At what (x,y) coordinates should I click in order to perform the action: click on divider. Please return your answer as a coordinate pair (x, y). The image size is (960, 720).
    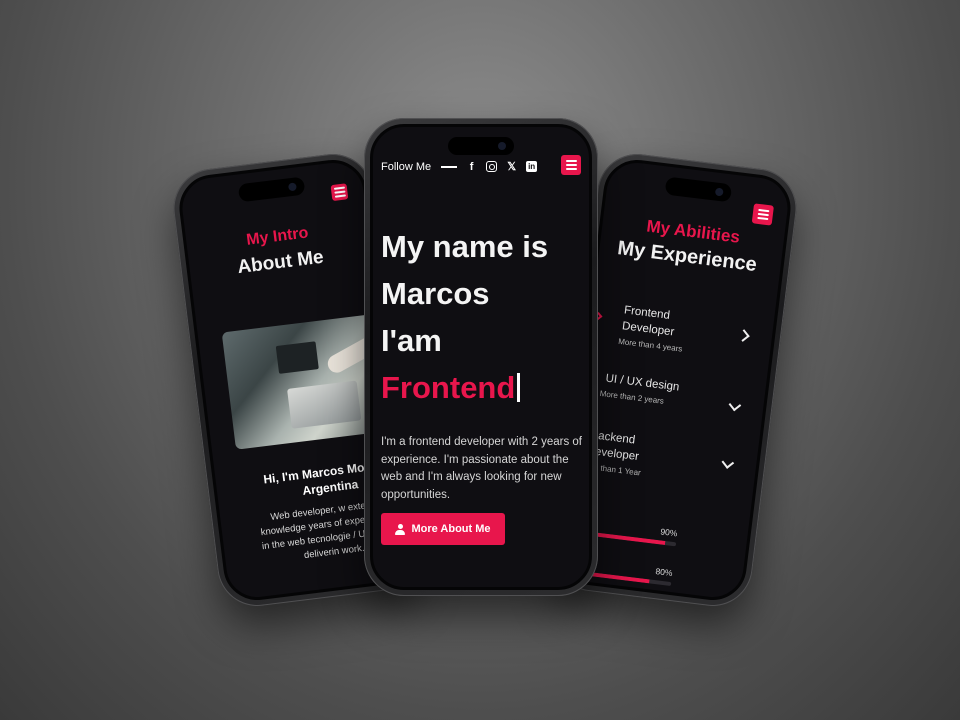
    Looking at the image, I should click on (449, 166).